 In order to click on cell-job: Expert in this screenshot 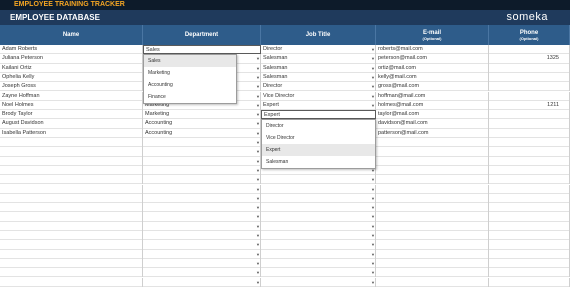, I will do `click(318, 105)`.